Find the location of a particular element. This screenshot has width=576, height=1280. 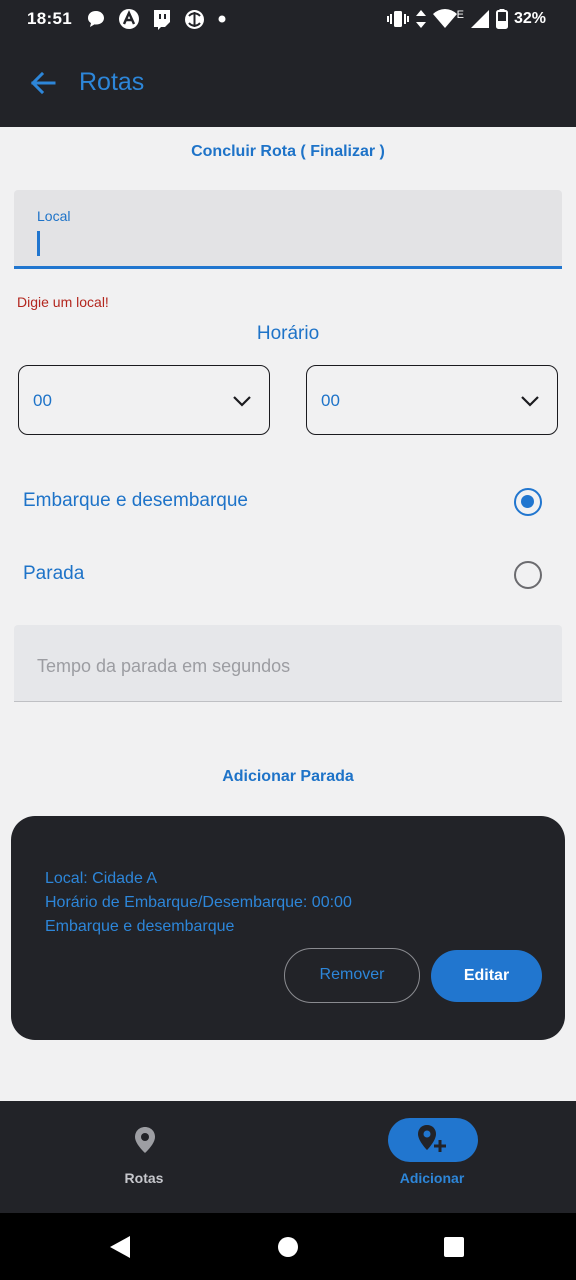

signal-icon is located at coordinates (479, 19).